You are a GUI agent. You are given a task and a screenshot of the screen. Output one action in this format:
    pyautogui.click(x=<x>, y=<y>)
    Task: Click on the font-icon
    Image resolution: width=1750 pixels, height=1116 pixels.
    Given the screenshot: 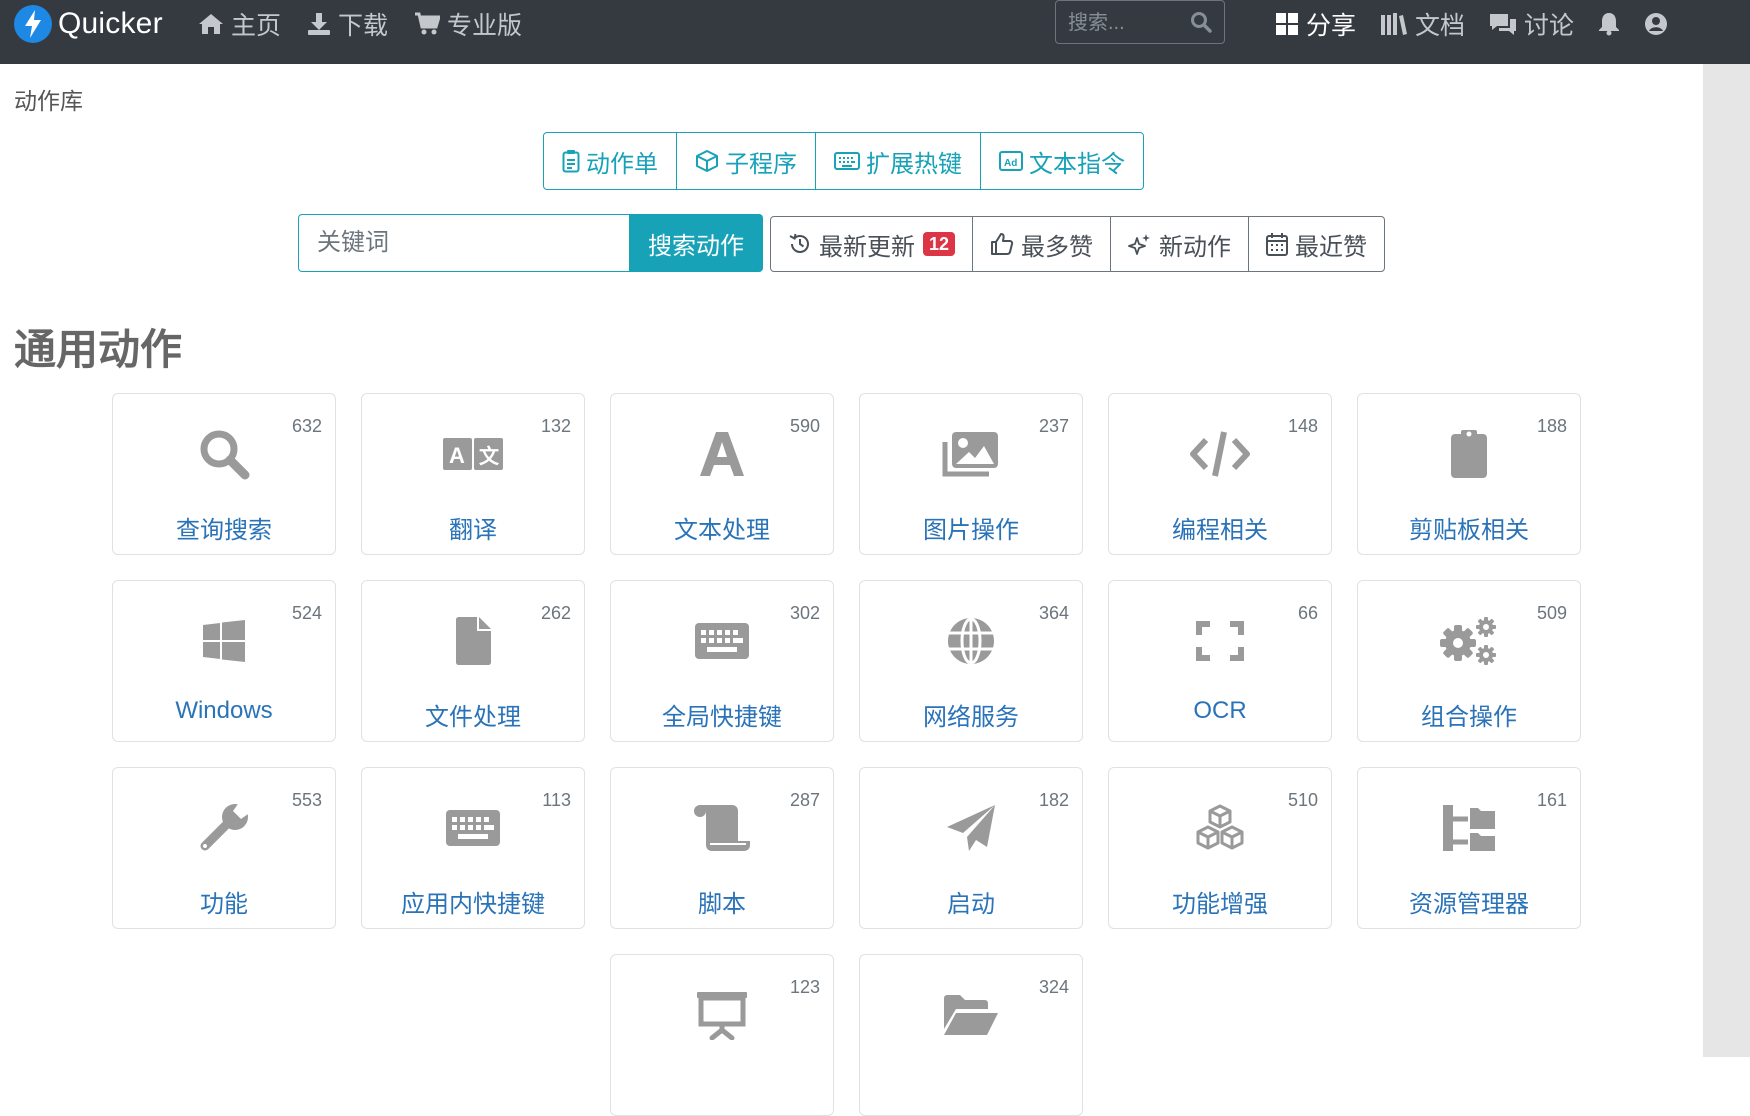 What is the action you would take?
    pyautogui.click(x=722, y=454)
    